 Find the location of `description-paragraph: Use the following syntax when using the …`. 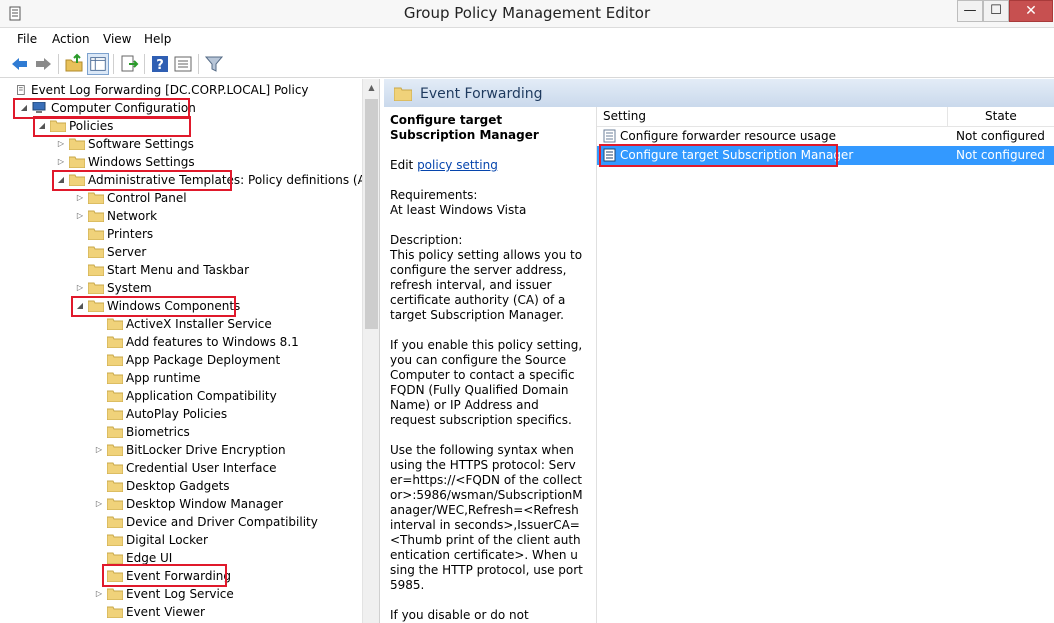

description-paragraph: Use the following syntax when using the … is located at coordinates (486, 517).